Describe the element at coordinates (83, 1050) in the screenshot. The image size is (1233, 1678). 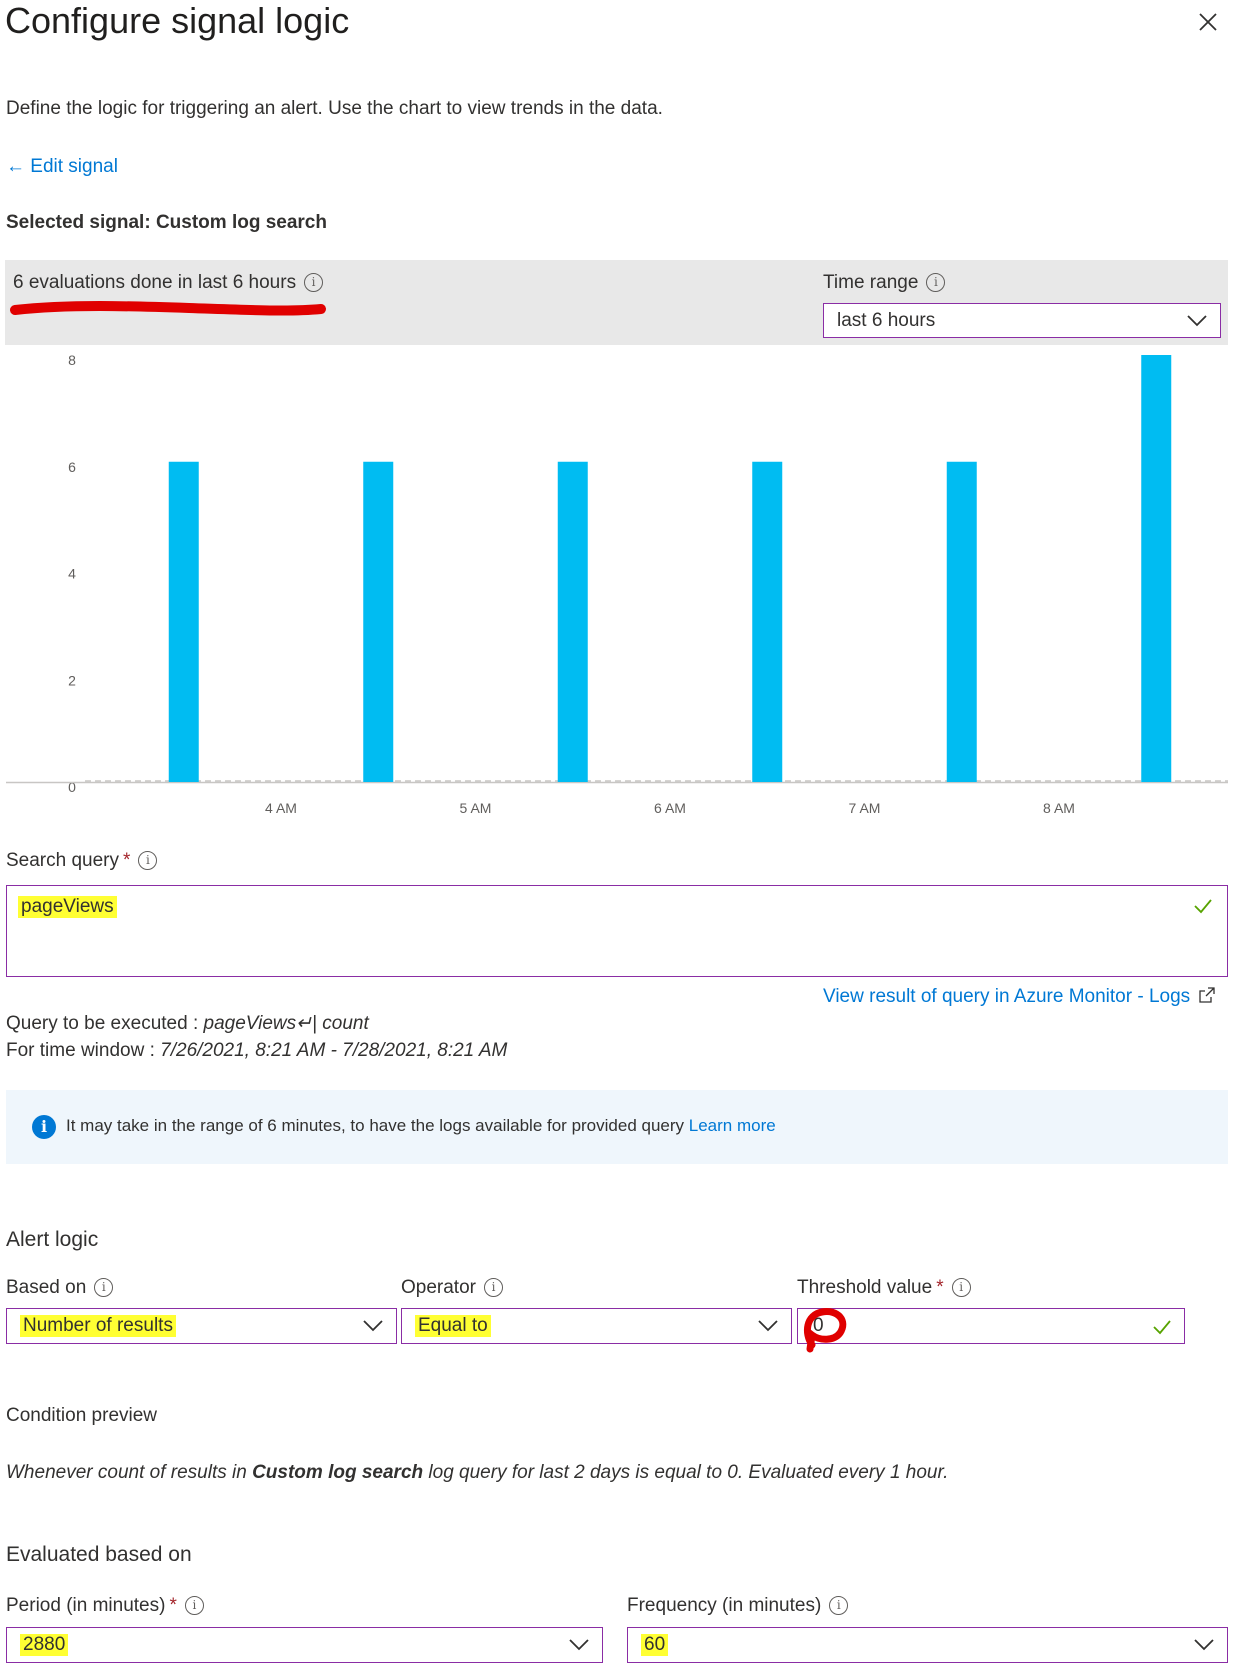
I see `time-window-label: For time window :` at that location.